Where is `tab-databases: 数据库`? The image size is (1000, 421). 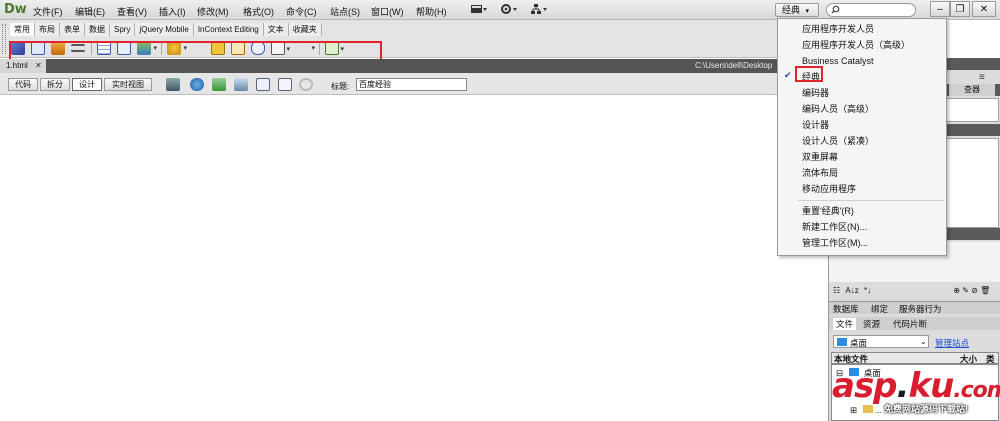
tab-databases: 数据库 is located at coordinates (846, 309).